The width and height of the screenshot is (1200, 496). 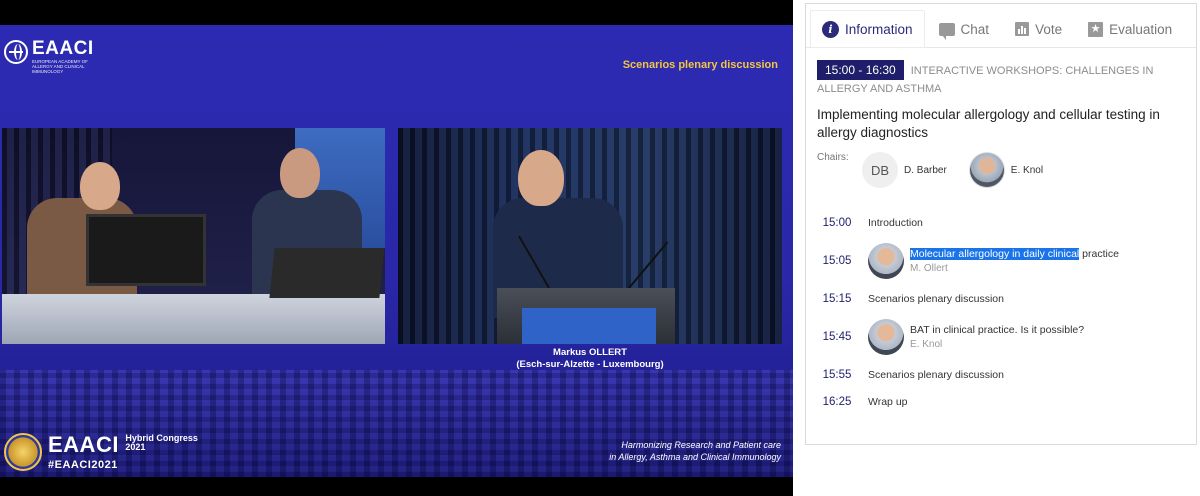 What do you see at coordinates (1022, 29) in the screenshot?
I see `vote-icon` at bounding box center [1022, 29].